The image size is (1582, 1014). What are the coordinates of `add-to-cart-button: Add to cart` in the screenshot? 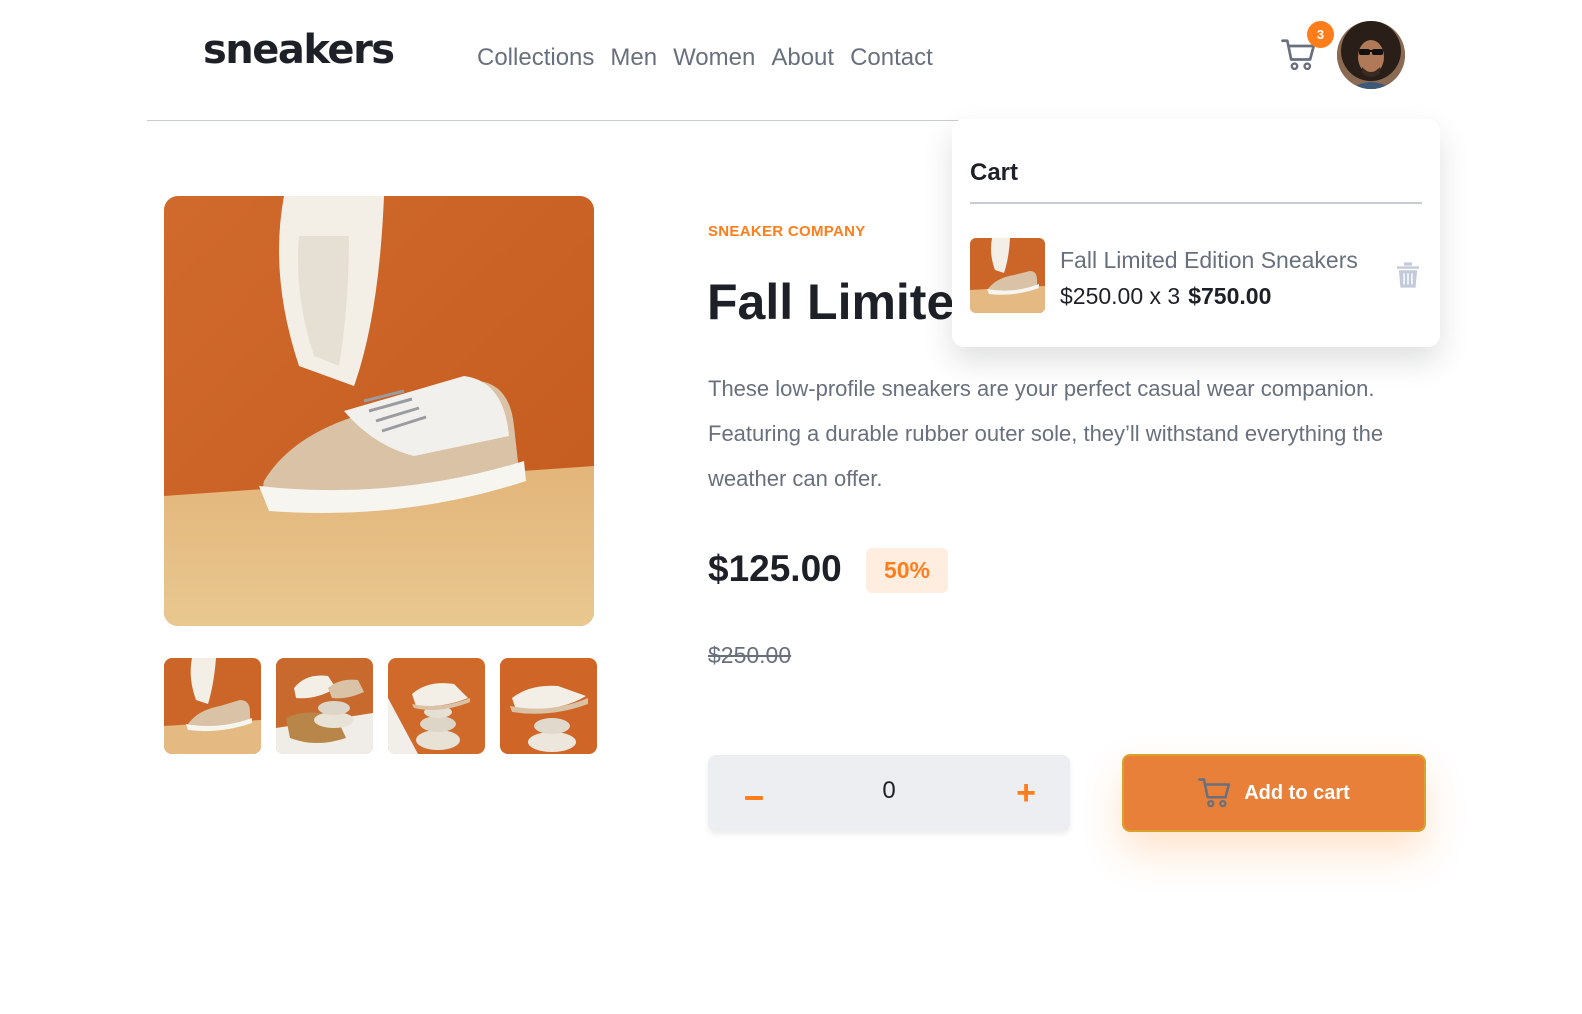 It's located at (1274, 793).